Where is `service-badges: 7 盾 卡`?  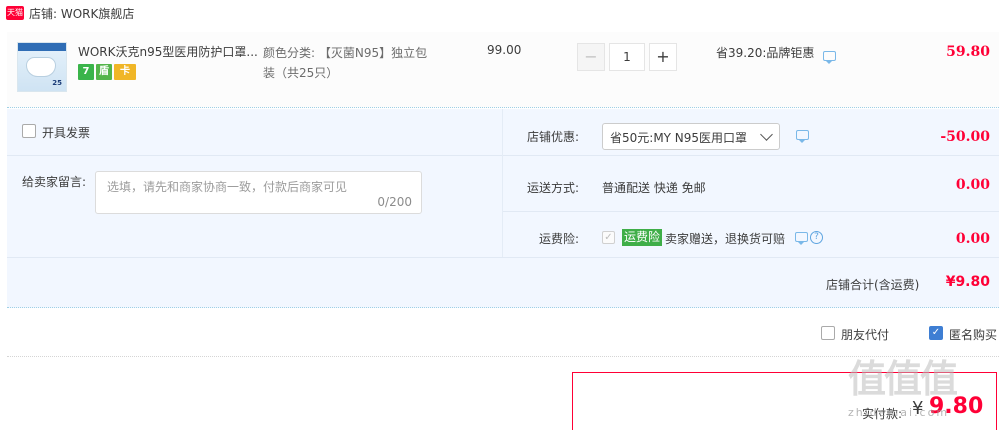
service-badges: 7 盾 卡 is located at coordinates (107, 72).